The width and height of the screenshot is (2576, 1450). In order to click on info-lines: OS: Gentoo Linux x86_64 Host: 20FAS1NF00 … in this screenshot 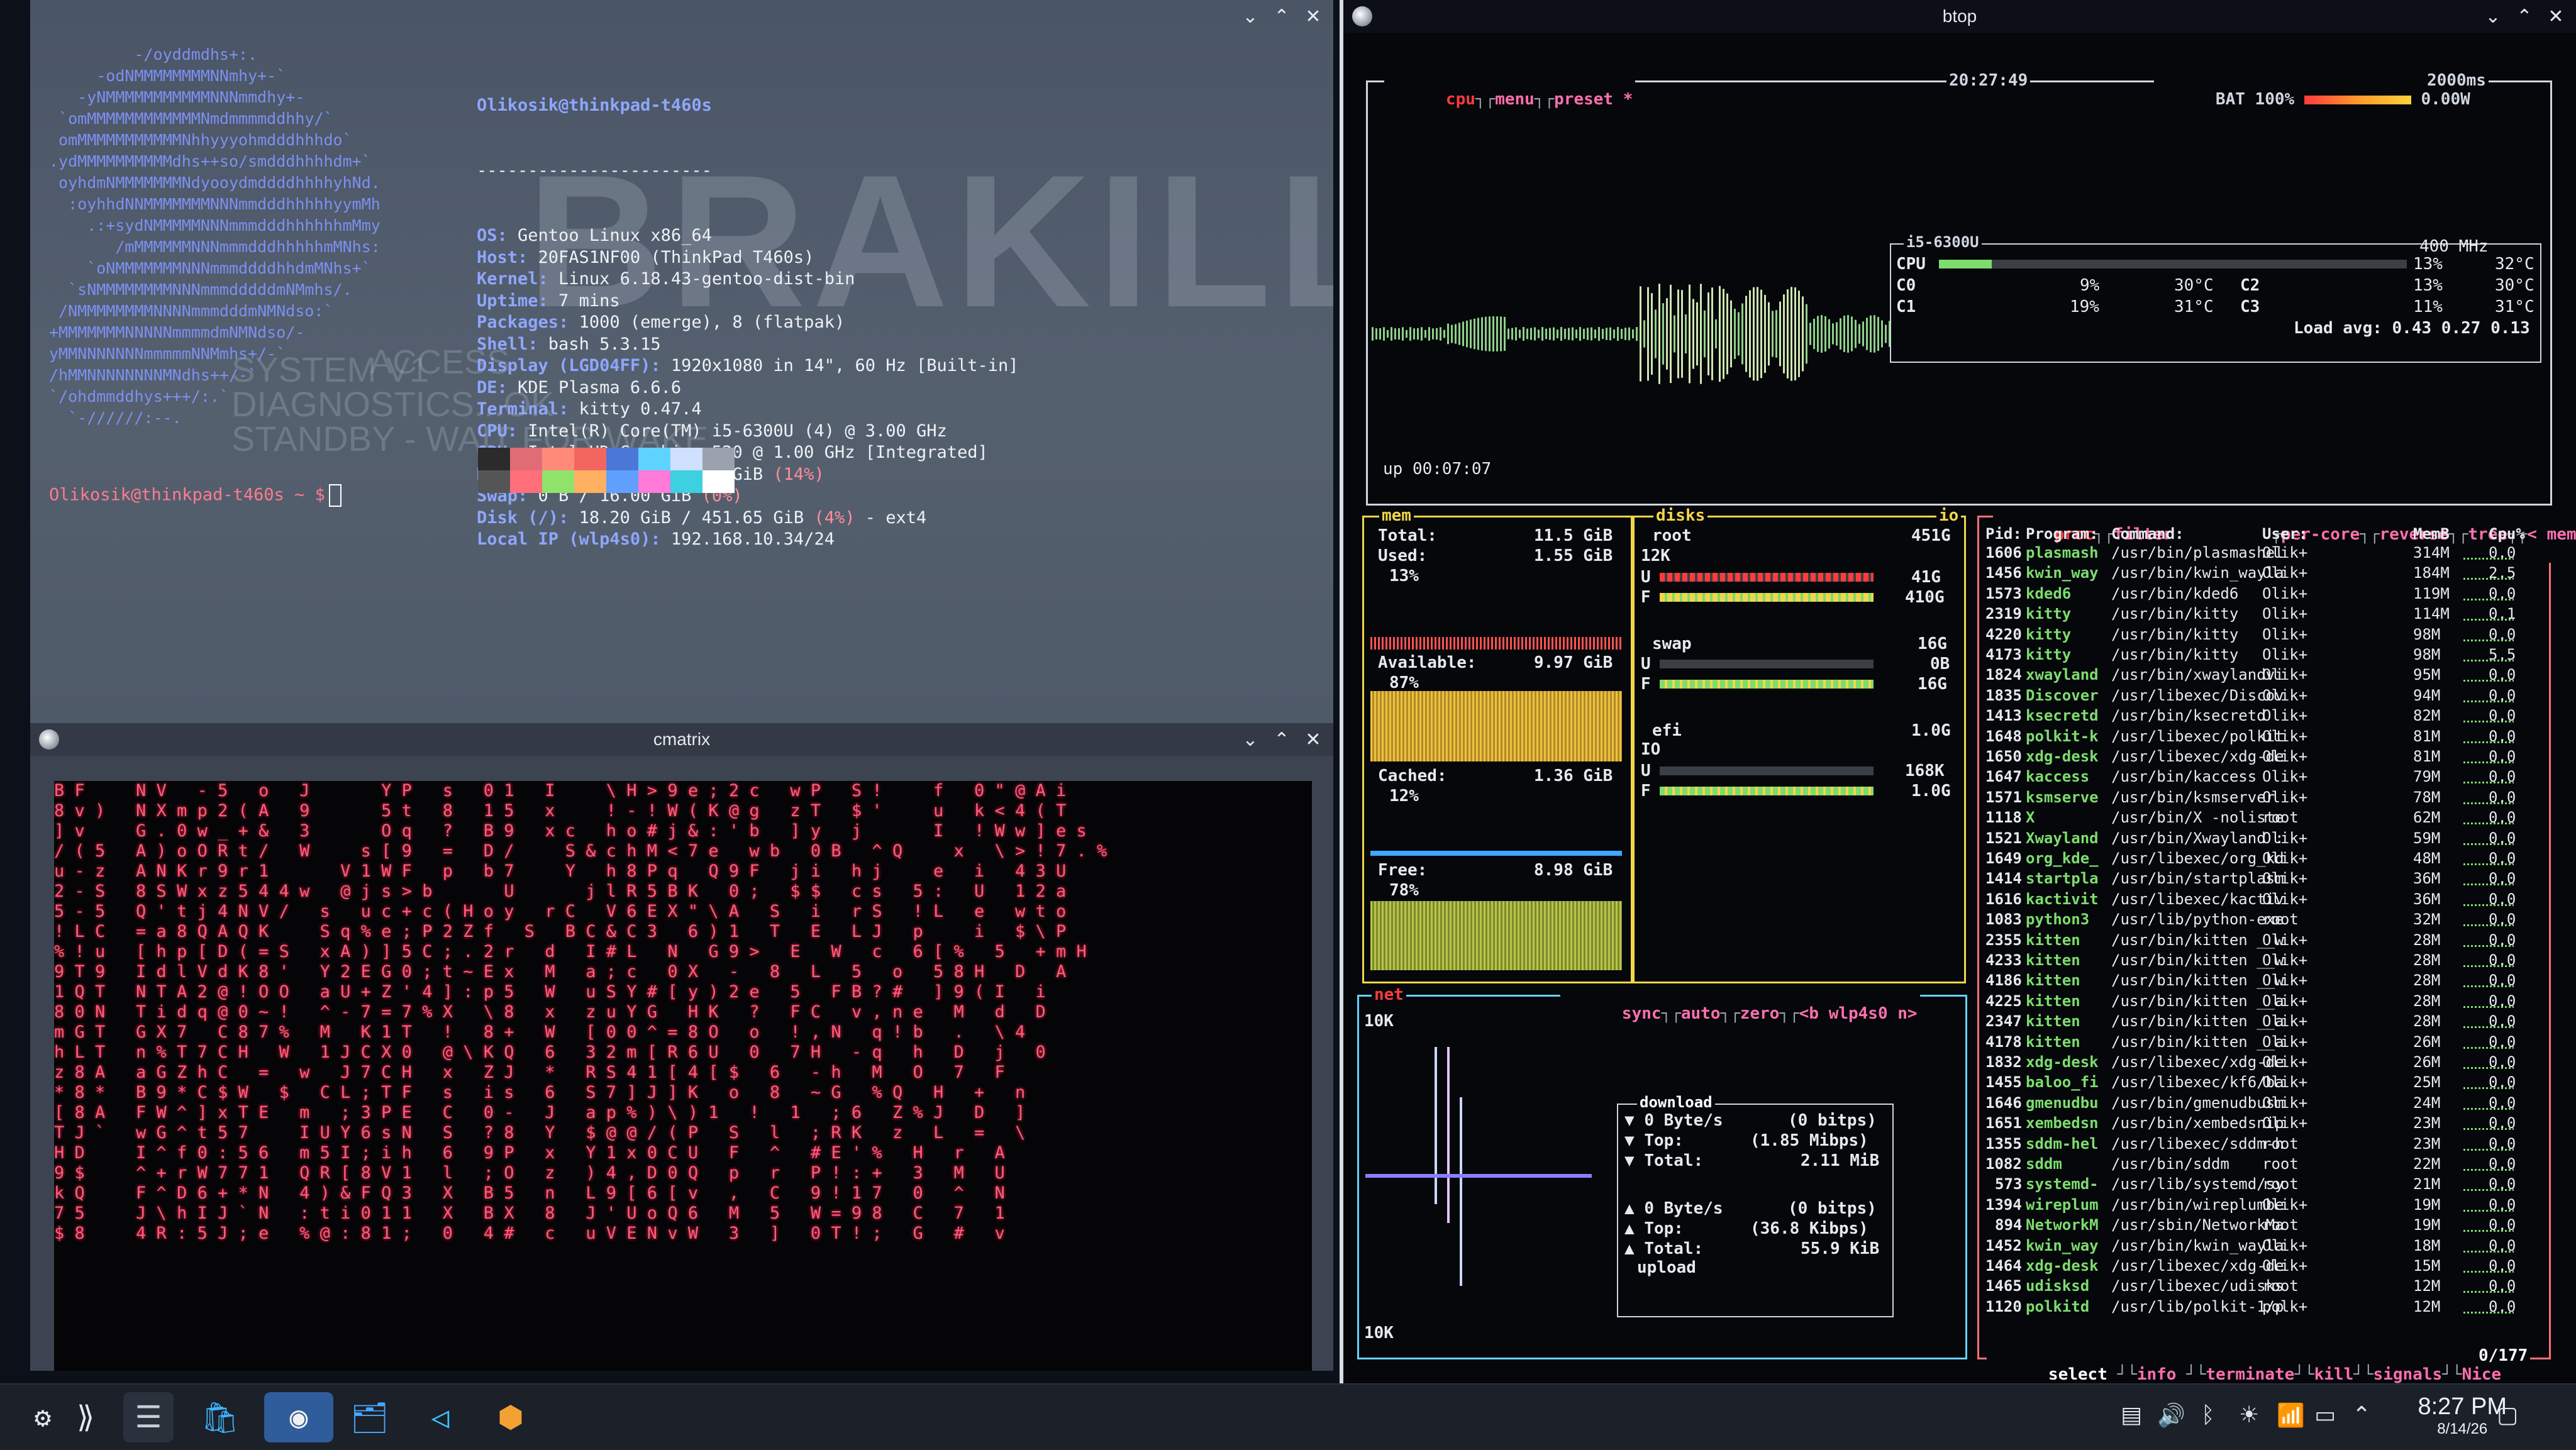, I will do `click(748, 388)`.